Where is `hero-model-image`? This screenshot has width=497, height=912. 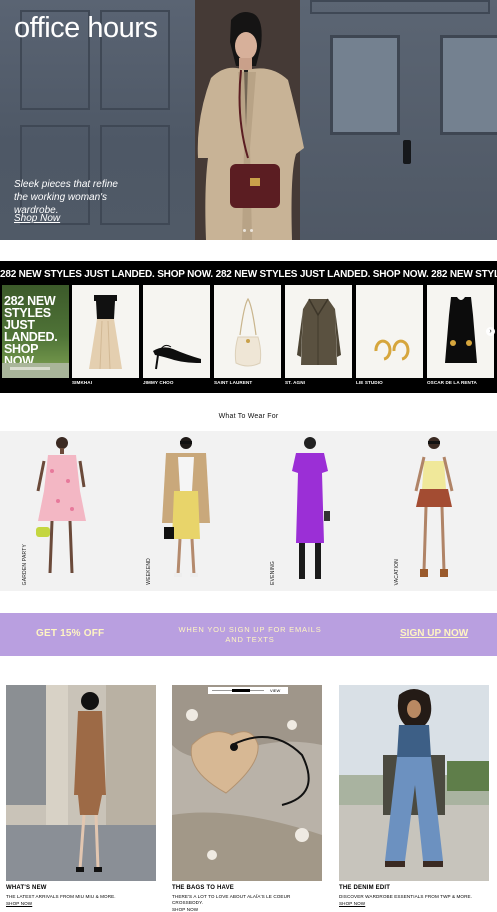
hero-model-image is located at coordinates (250, 126).